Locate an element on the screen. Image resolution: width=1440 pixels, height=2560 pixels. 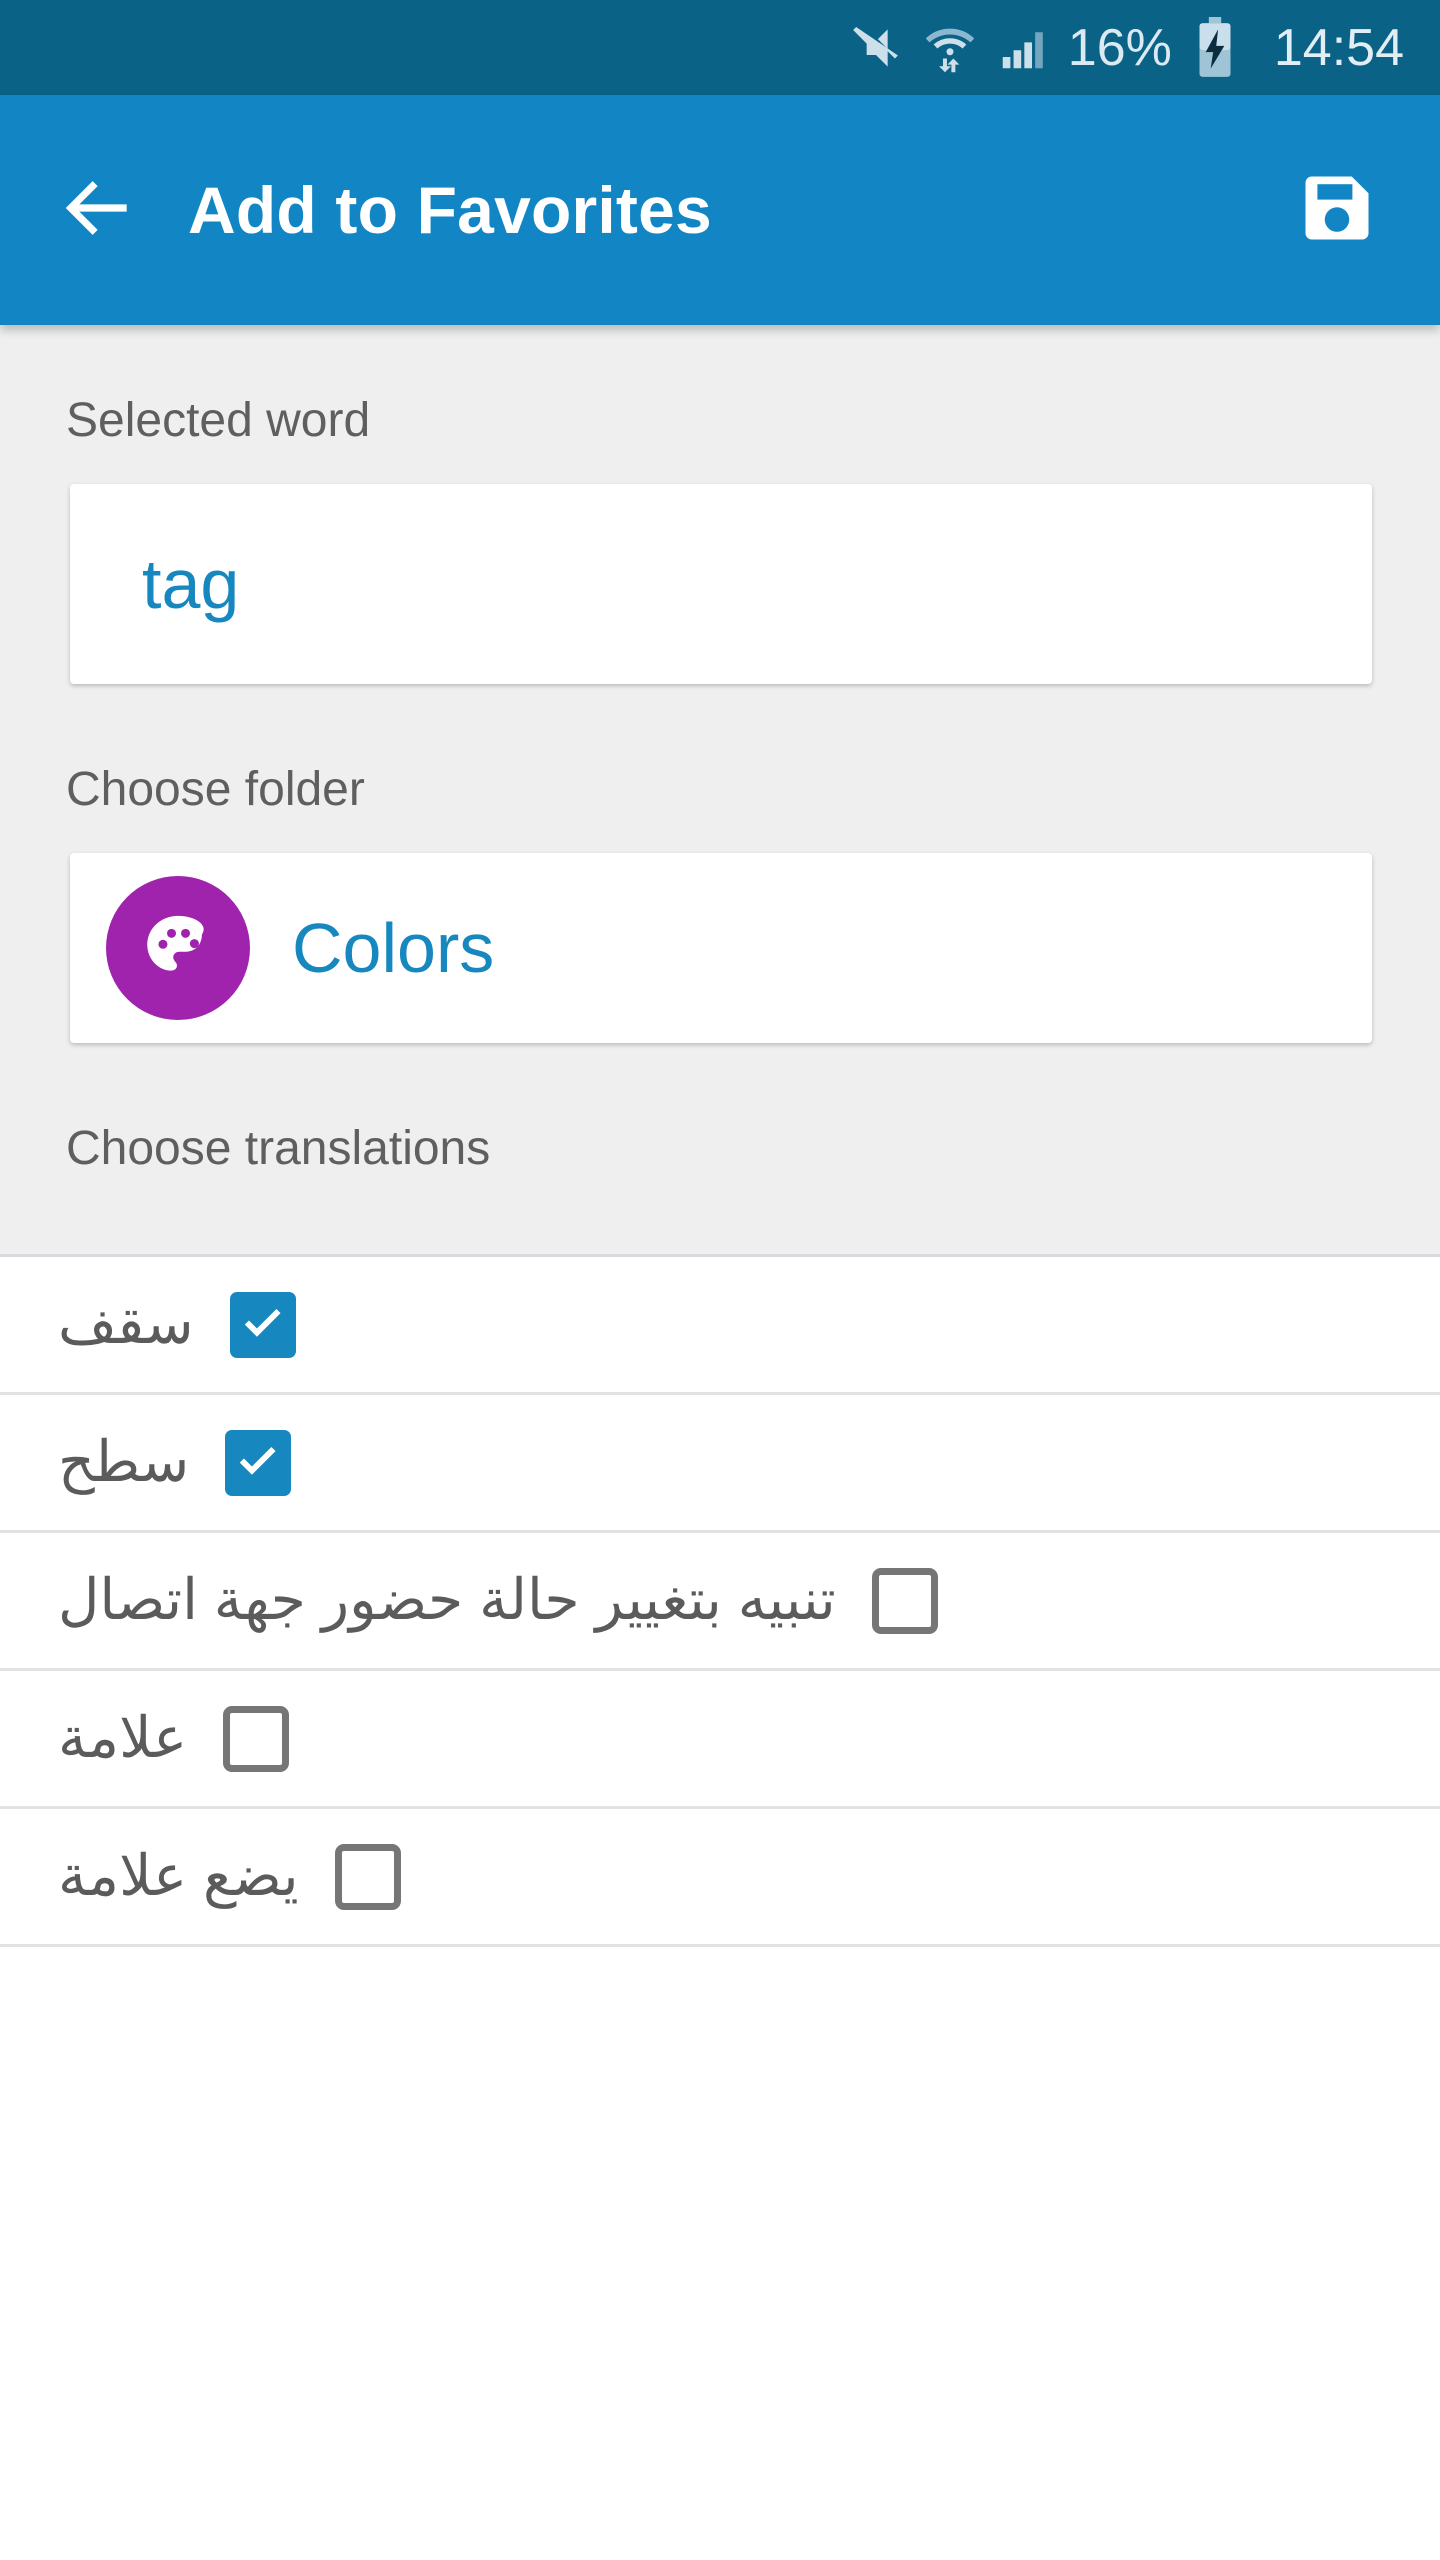
save-button is located at coordinates (1337, 210).